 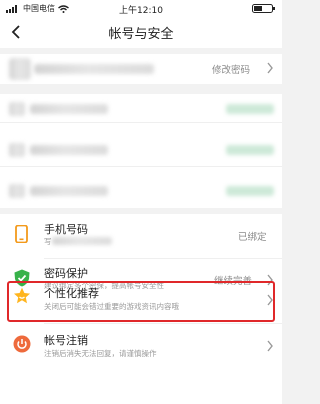 I want to click on avatar, so click(x=20, y=69).